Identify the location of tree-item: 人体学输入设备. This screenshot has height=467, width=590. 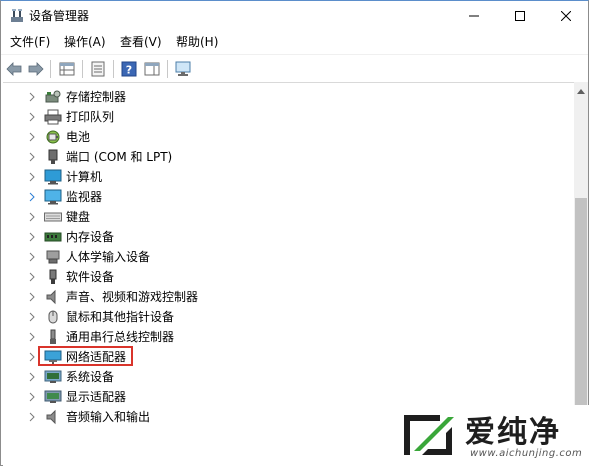
(283, 257).